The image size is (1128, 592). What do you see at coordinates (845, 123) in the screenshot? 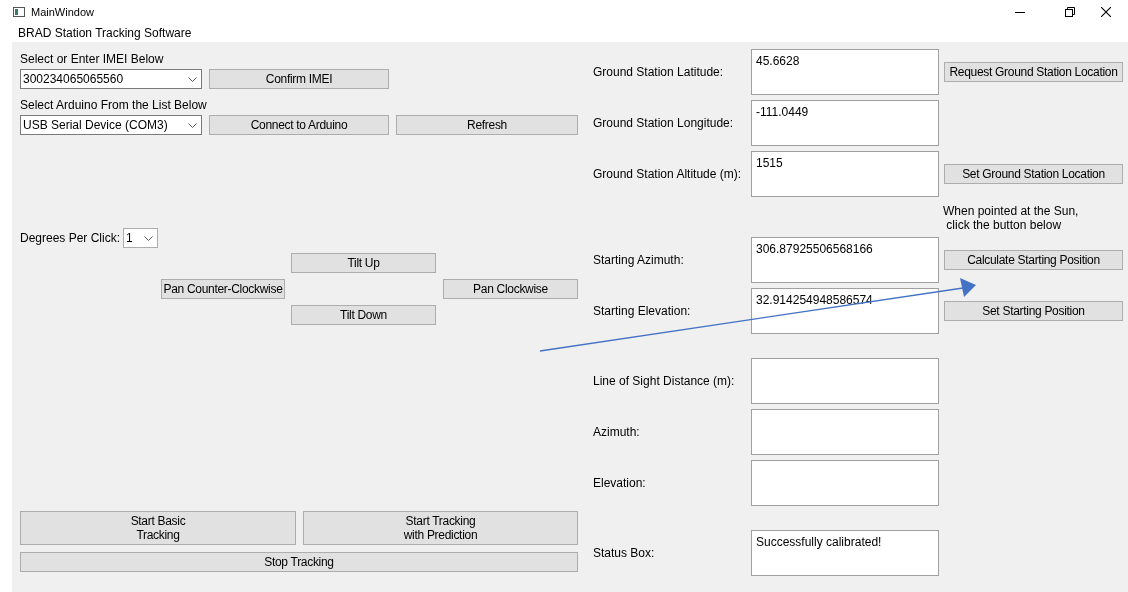
I see `text-field: -111.0449` at bounding box center [845, 123].